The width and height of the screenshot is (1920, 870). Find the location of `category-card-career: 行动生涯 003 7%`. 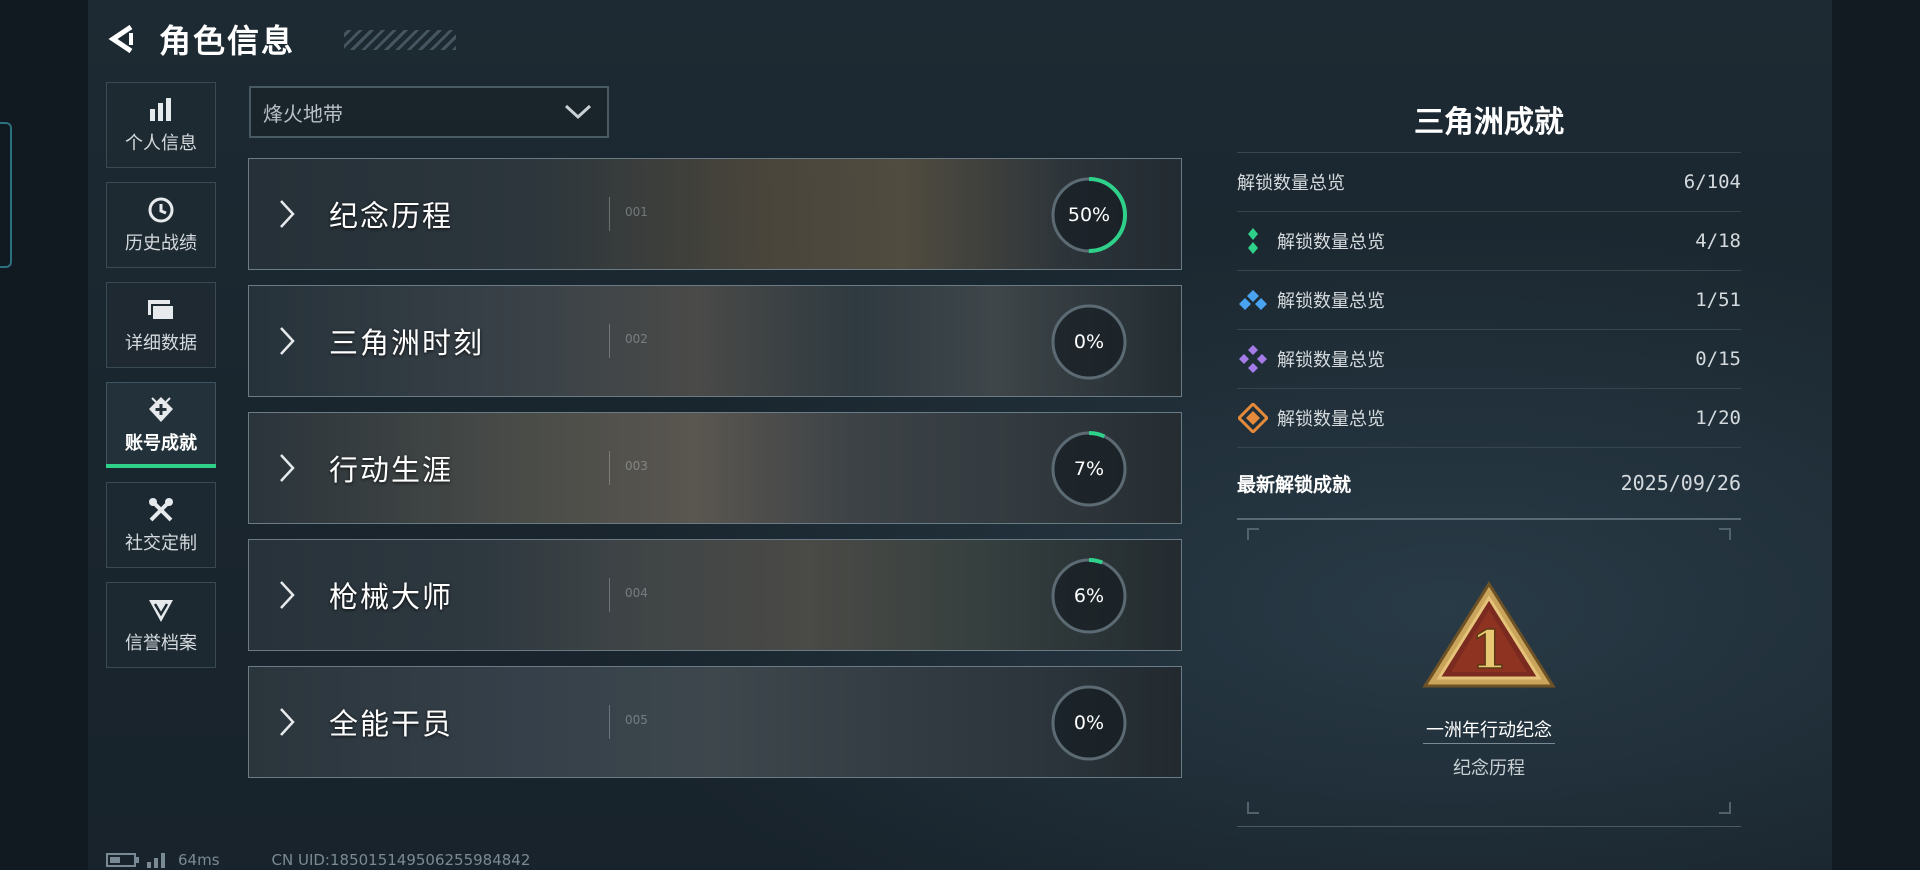

category-card-career: 行动生涯 003 7% is located at coordinates (715, 468).